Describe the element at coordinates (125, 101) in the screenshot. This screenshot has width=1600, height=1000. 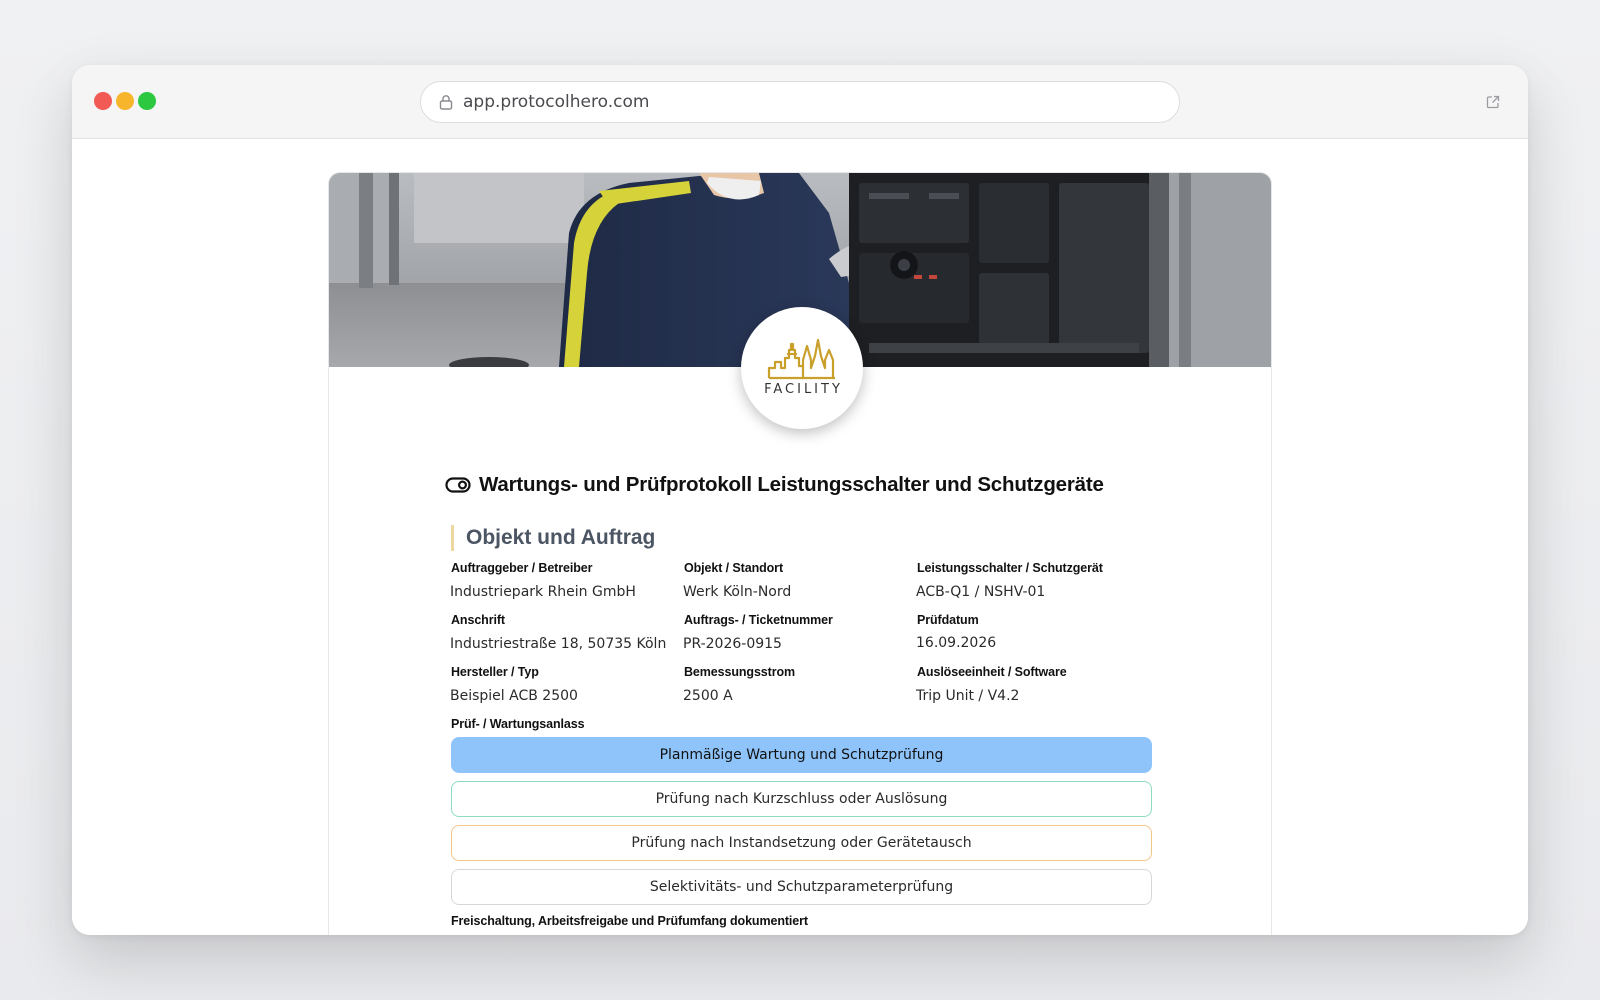
I see `minimize-window-button` at that location.